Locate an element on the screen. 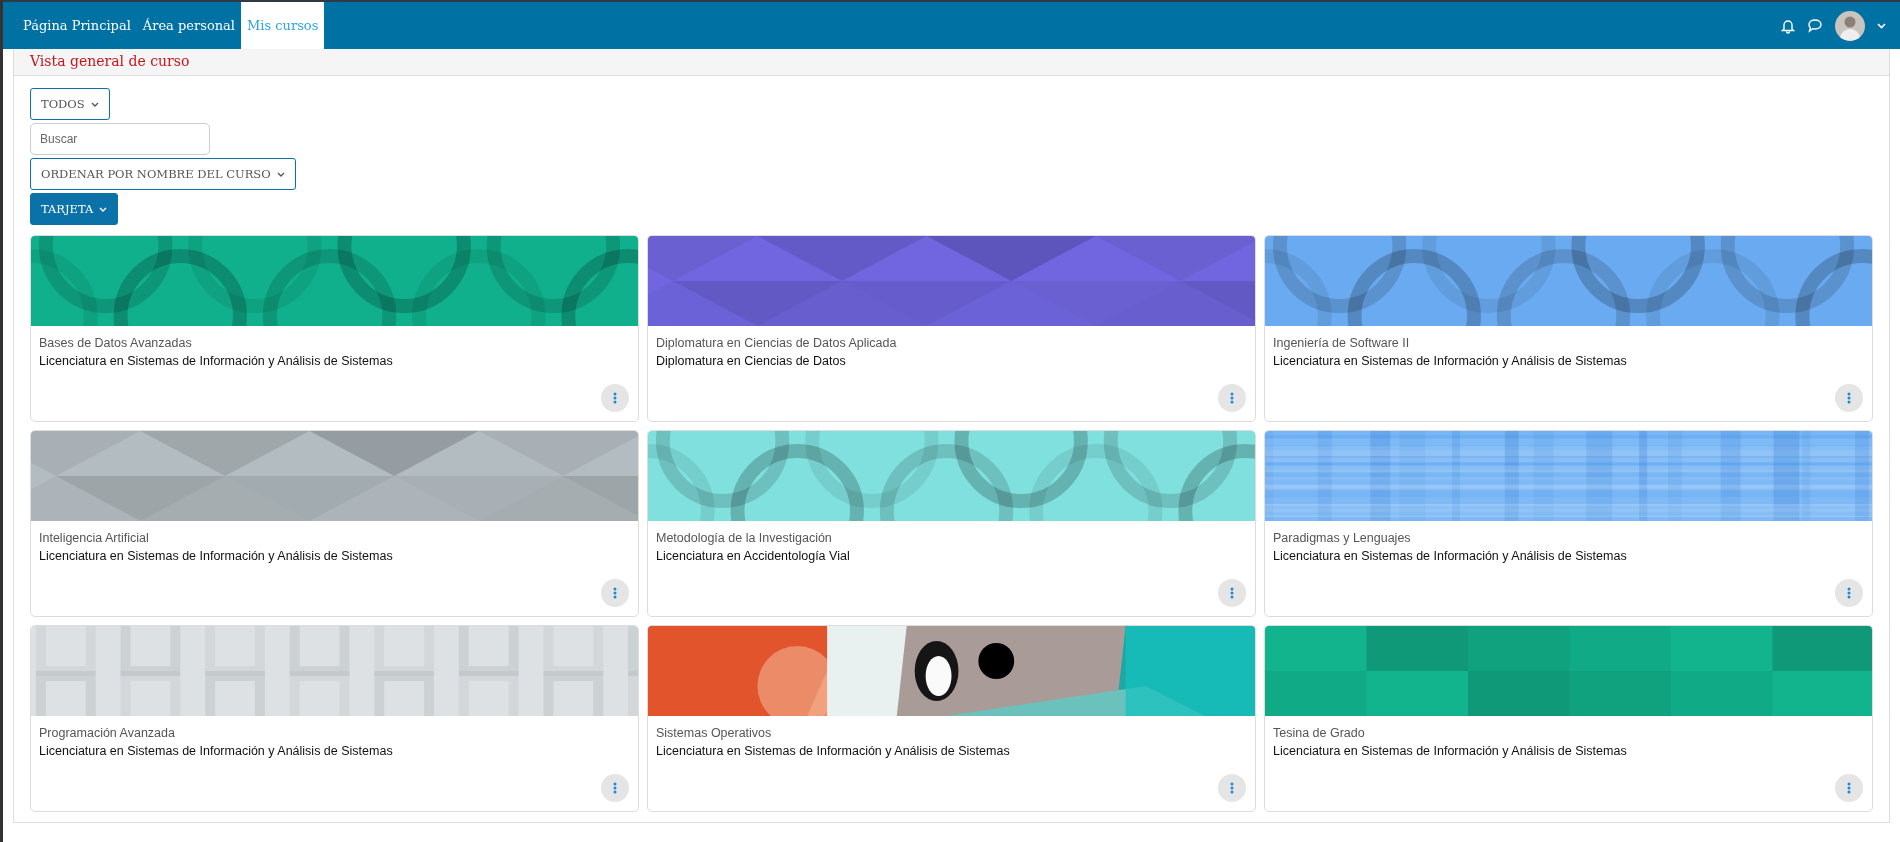  nav-link: Página Principal is located at coordinates (77, 25).